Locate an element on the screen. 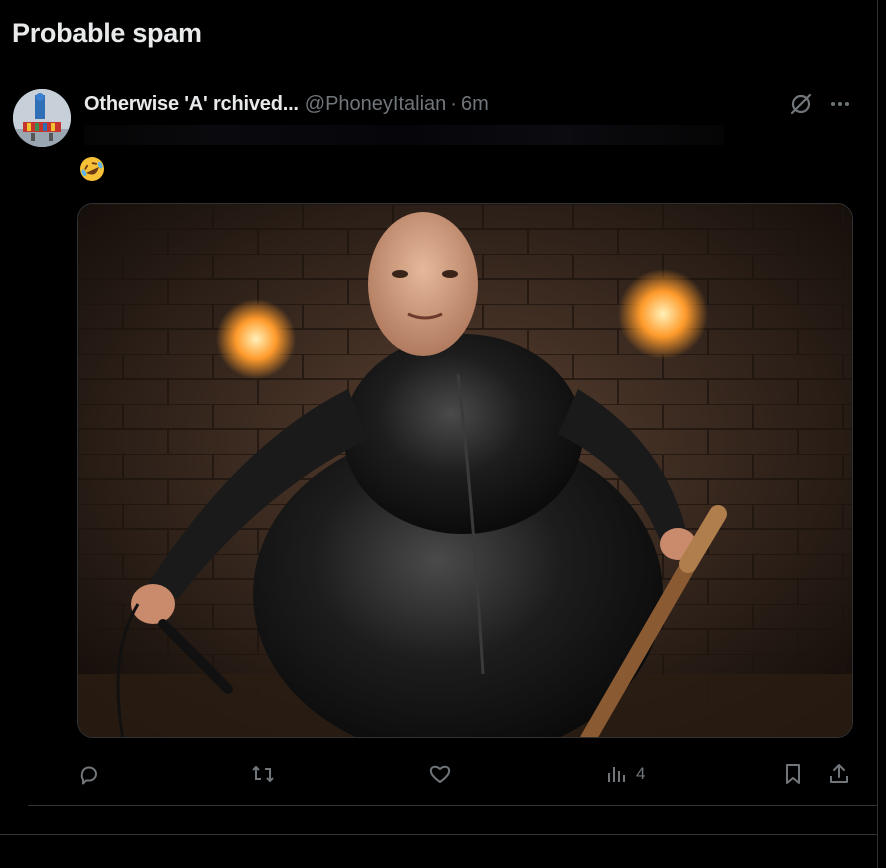  views-button: 4 is located at coordinates (624, 774).